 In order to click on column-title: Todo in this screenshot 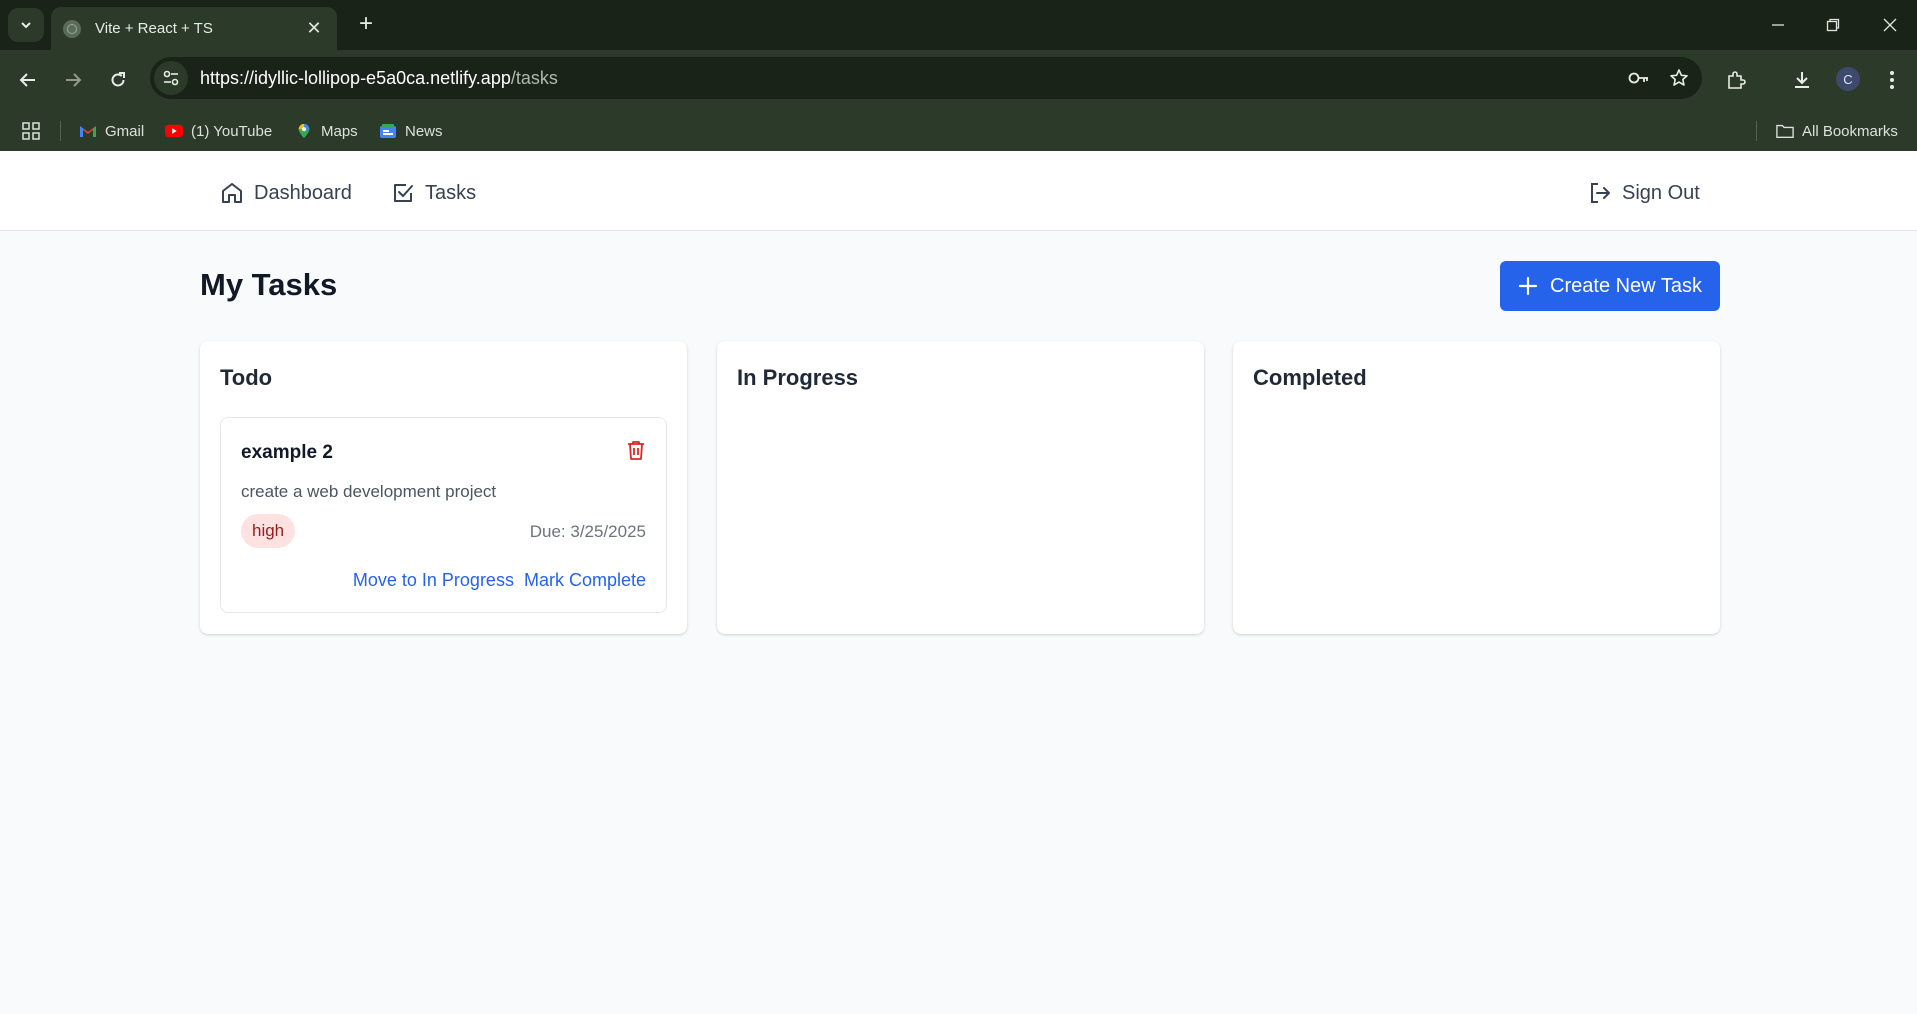, I will do `click(246, 377)`.